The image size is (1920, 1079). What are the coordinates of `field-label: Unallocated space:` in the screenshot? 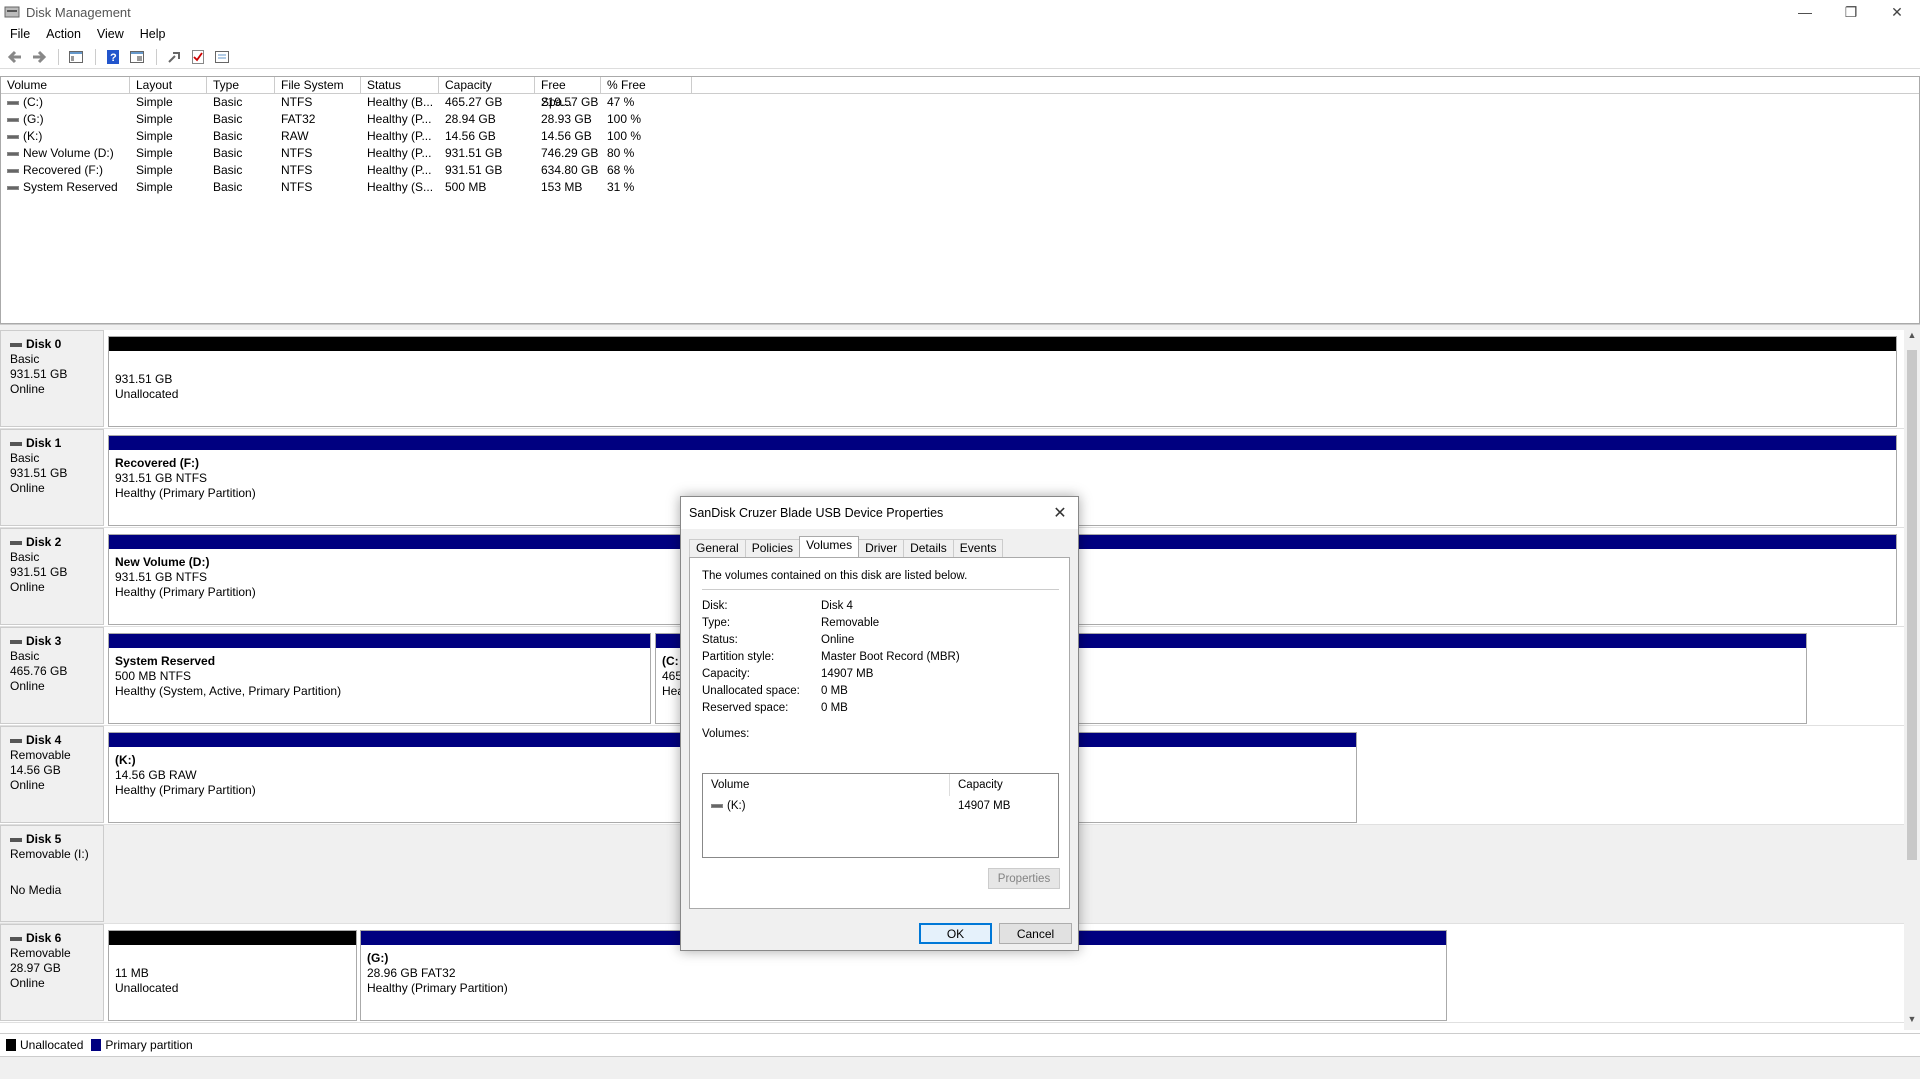 It's located at (751, 691).